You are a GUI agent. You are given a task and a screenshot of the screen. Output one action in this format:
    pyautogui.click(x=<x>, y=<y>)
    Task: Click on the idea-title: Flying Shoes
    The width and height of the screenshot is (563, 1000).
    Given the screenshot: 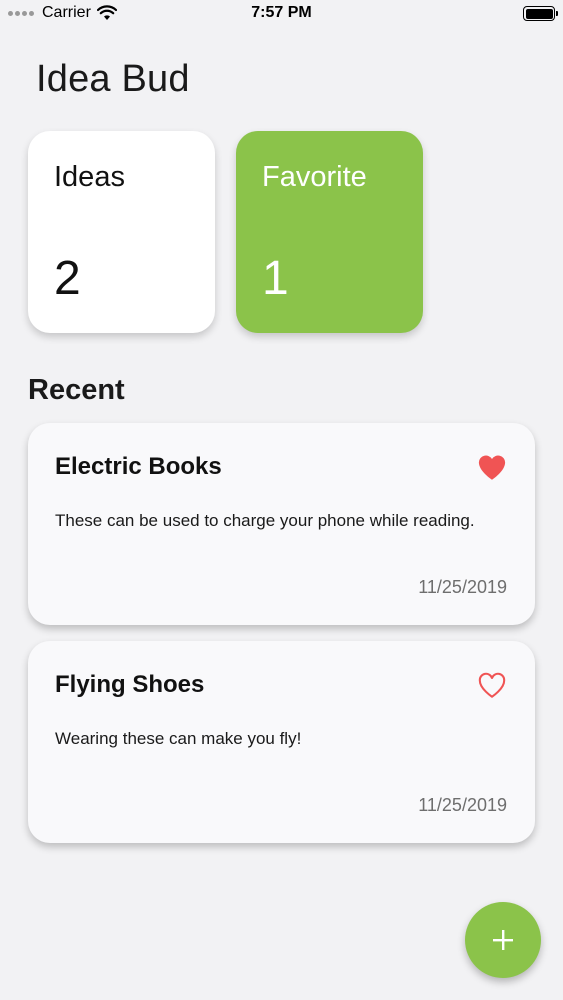 What is the action you would take?
    pyautogui.click(x=130, y=684)
    